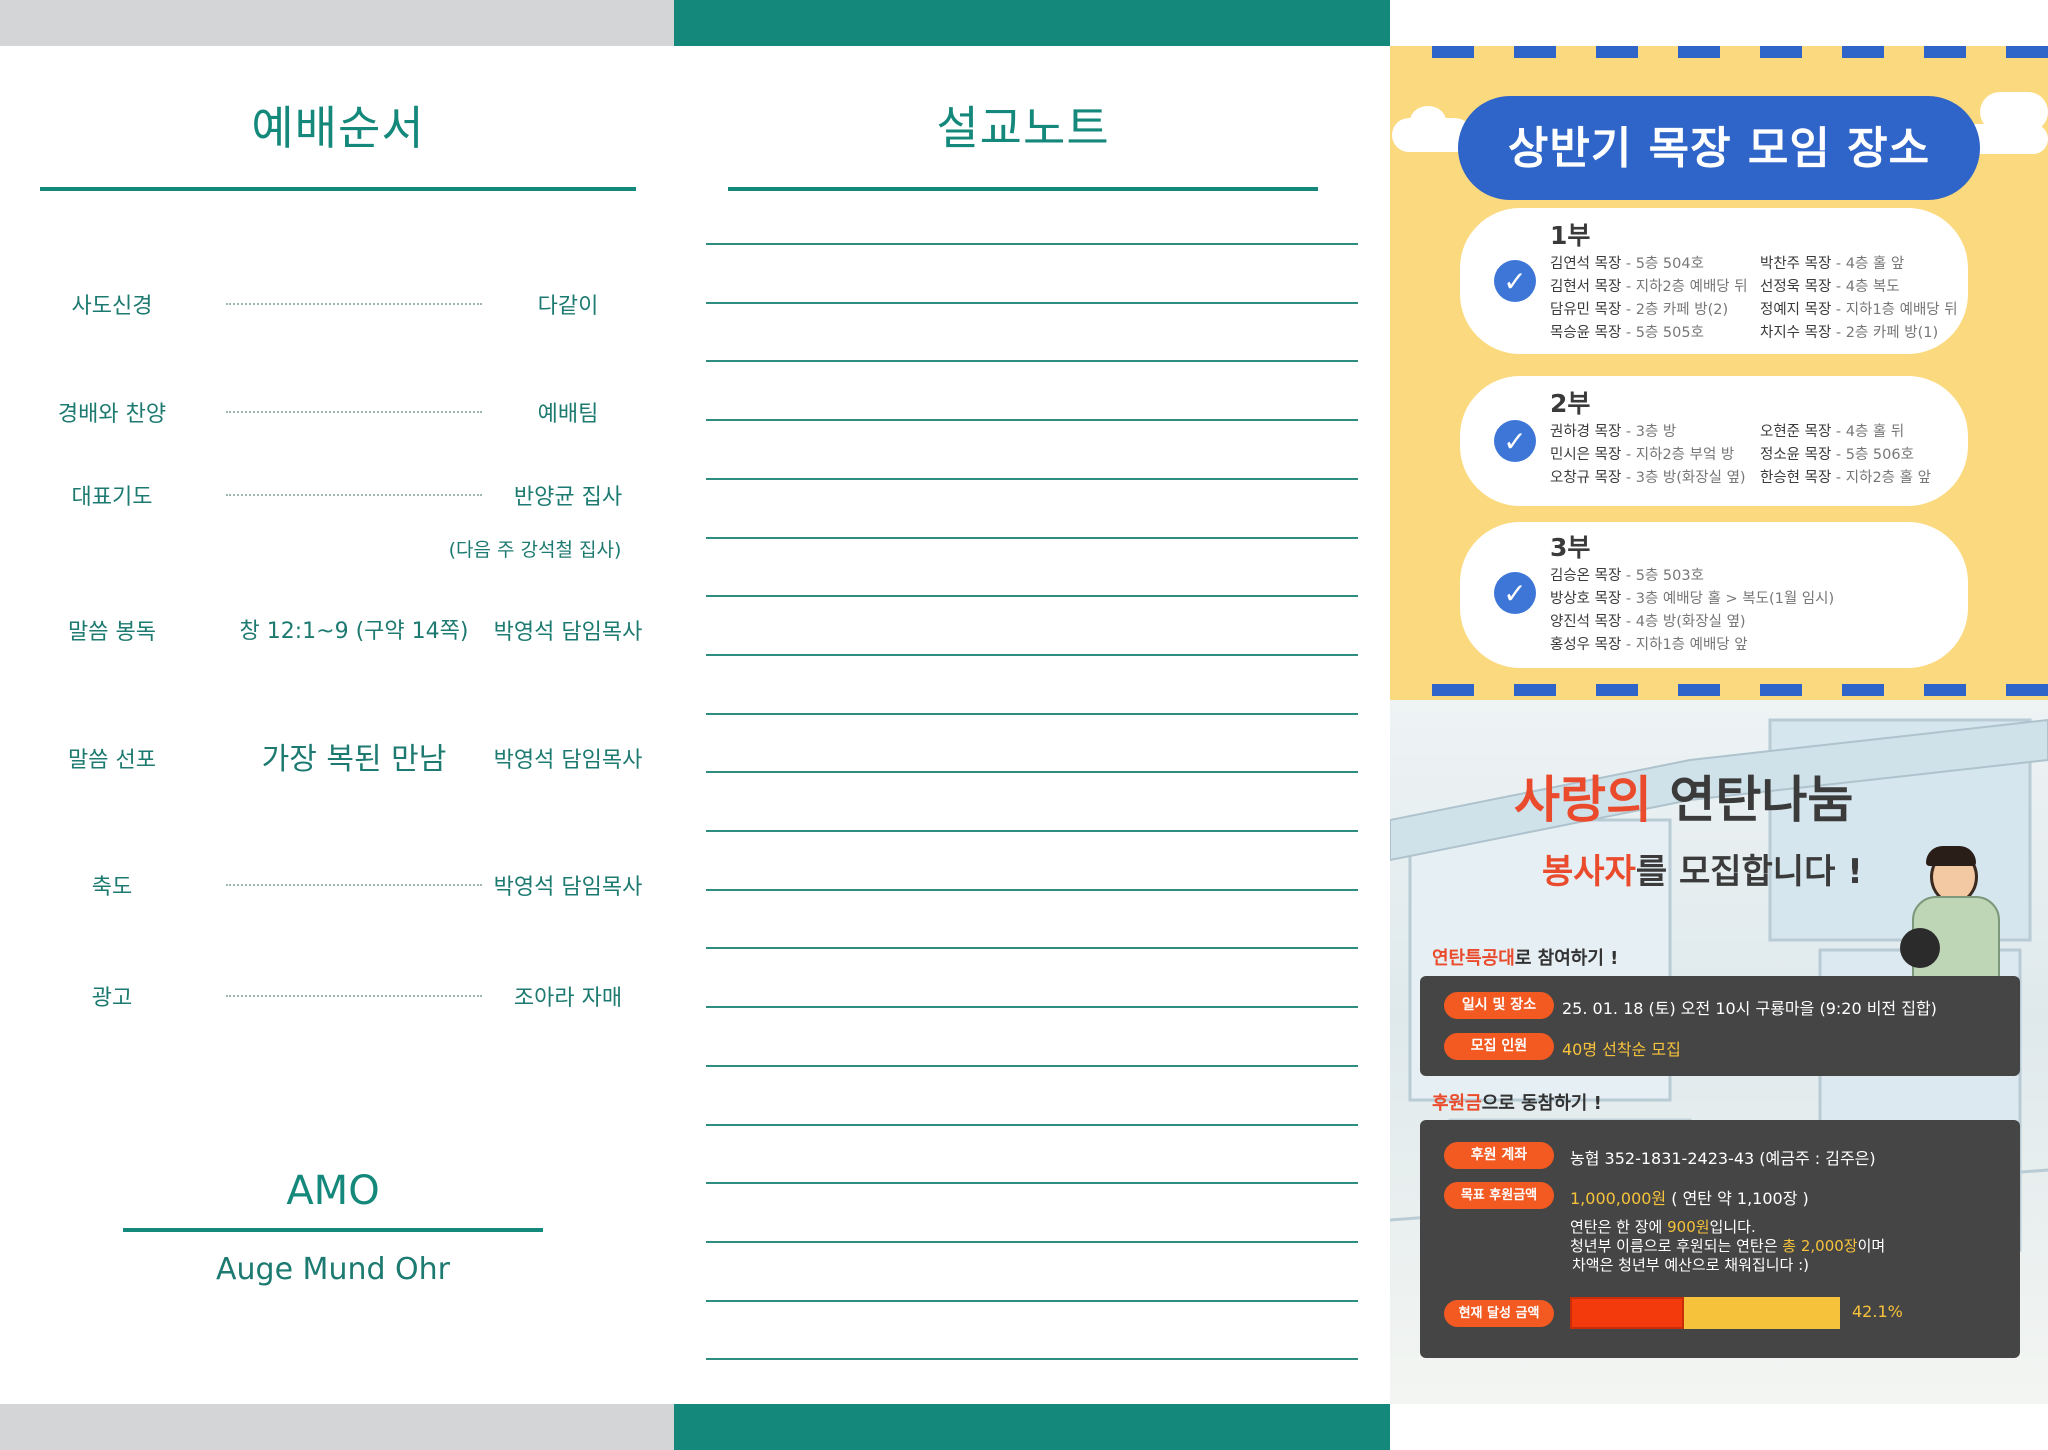  I want to click on scripture-reference: 창 12:1~9 (구약 14쪽), so click(354, 631).